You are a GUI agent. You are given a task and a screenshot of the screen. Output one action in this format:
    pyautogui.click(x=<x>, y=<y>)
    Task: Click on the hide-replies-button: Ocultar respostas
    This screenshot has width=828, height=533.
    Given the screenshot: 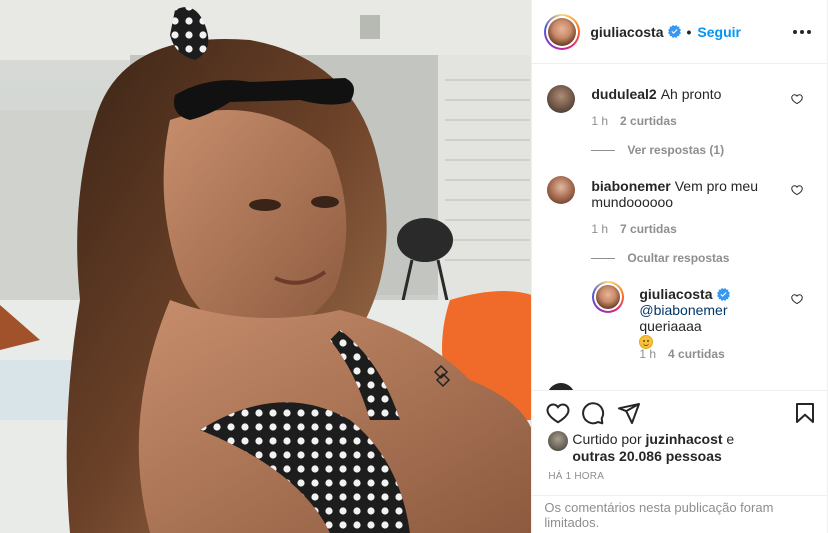 What is the action you would take?
    pyautogui.click(x=660, y=258)
    